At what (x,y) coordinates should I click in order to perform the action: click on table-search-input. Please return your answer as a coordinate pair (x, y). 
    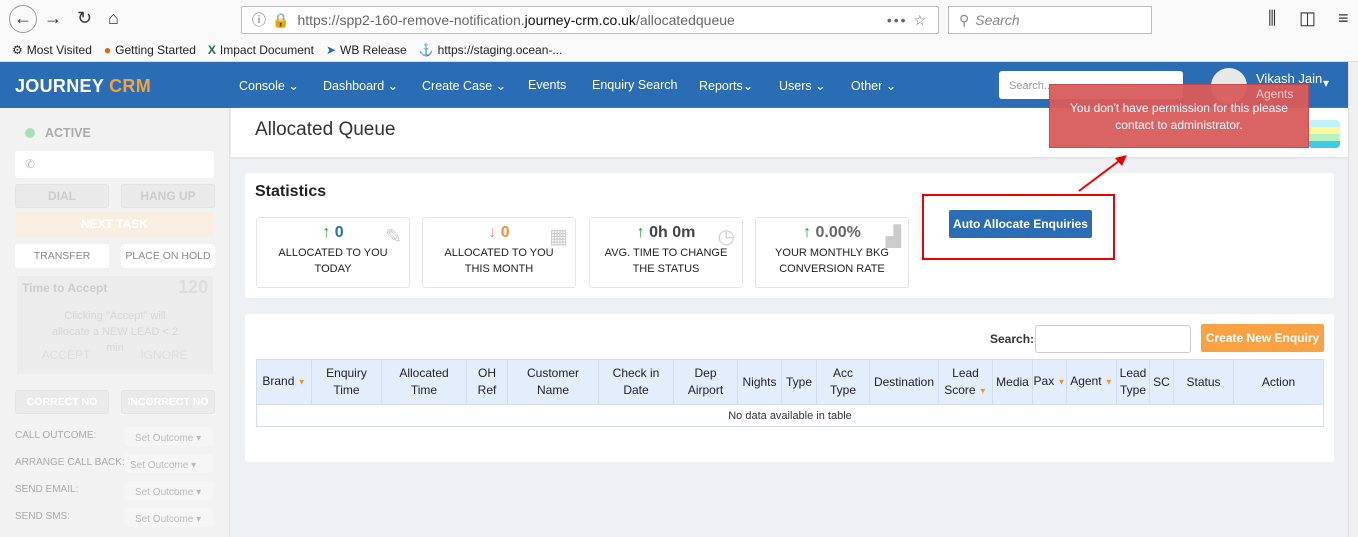
    Looking at the image, I should click on (1113, 339).